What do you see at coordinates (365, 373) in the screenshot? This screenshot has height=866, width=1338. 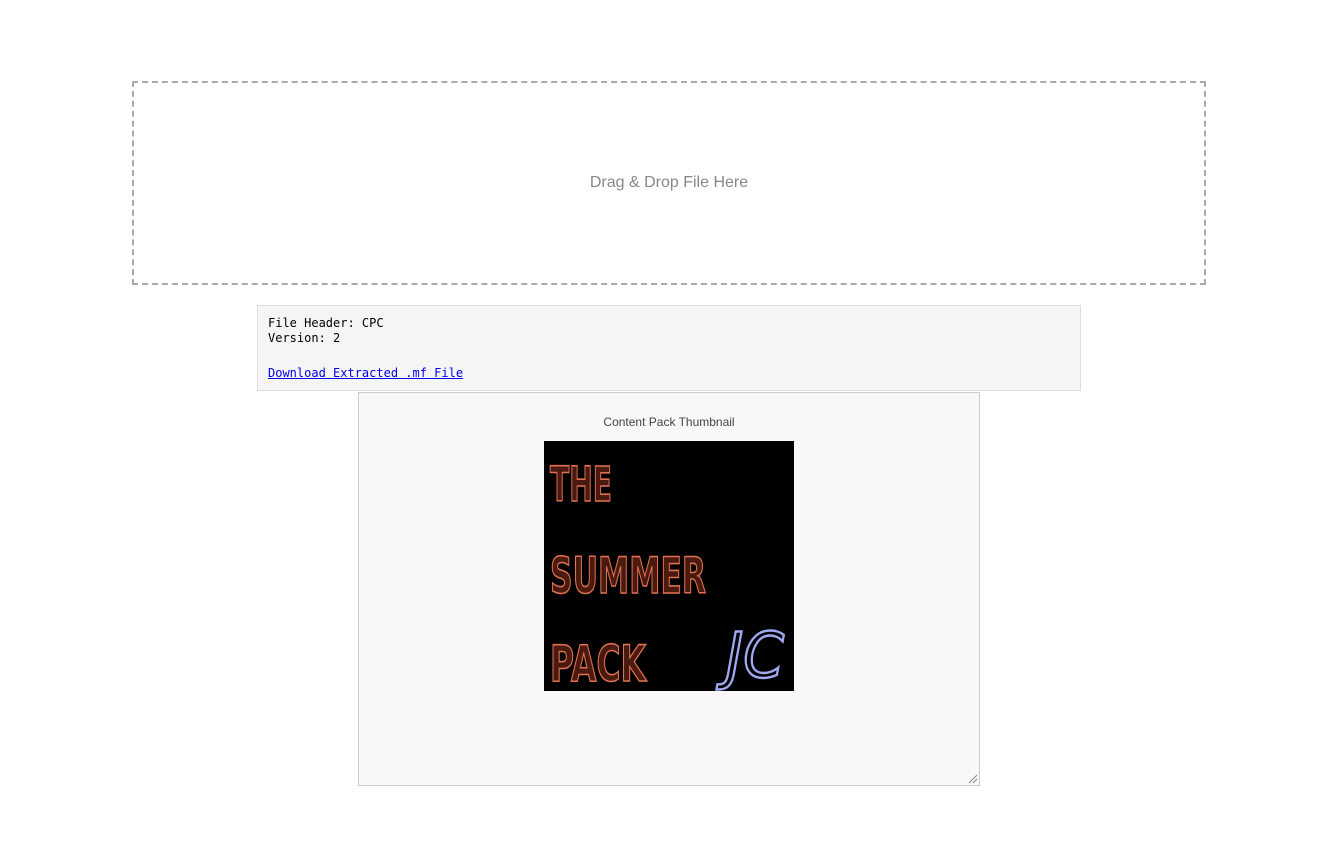 I see `download-mf-link: Download Extracted .mf File` at bounding box center [365, 373].